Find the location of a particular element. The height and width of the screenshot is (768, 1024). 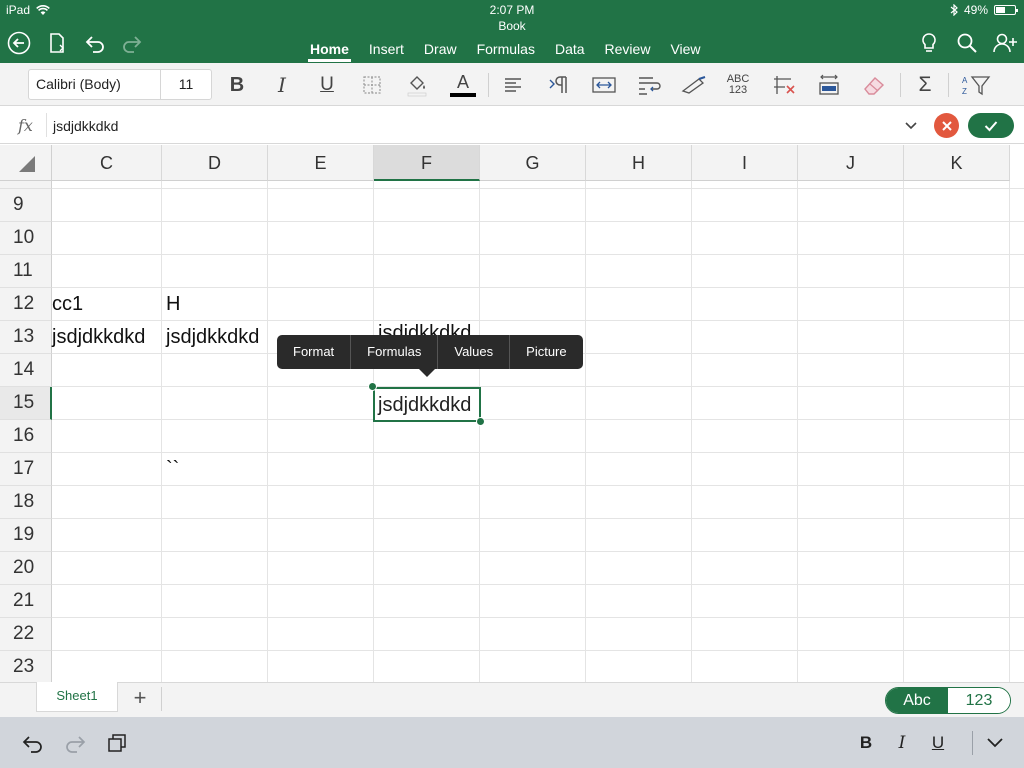

align-button is located at coordinates (513, 85).